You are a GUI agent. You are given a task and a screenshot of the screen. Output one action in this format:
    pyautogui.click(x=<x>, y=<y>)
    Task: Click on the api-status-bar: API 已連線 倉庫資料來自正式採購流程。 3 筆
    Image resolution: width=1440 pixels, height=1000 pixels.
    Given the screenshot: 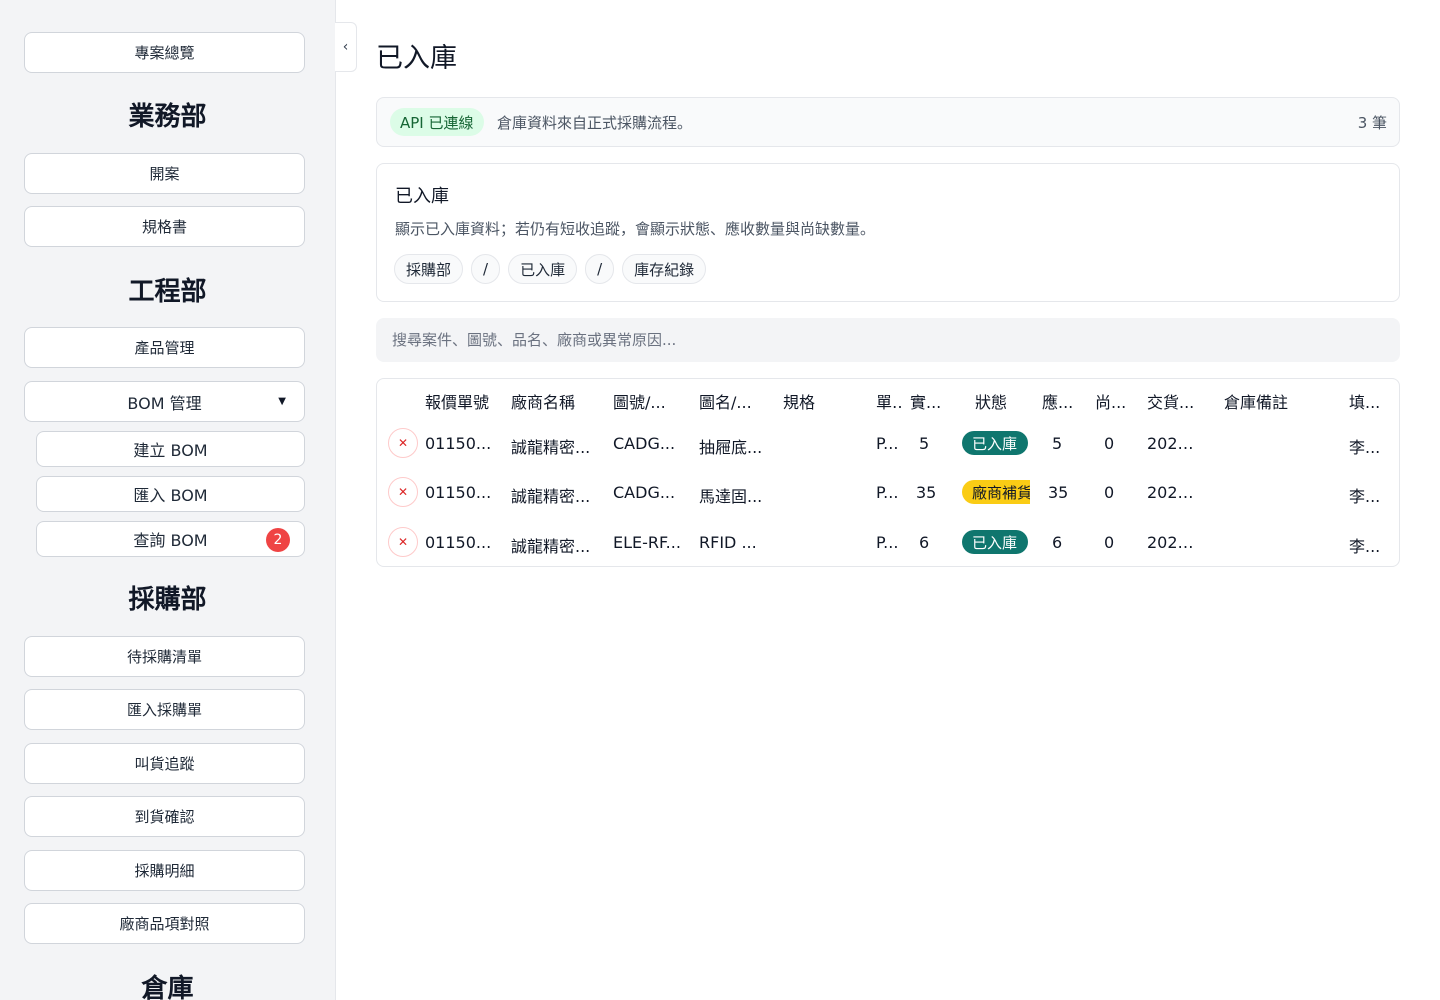 What is the action you would take?
    pyautogui.click(x=888, y=122)
    